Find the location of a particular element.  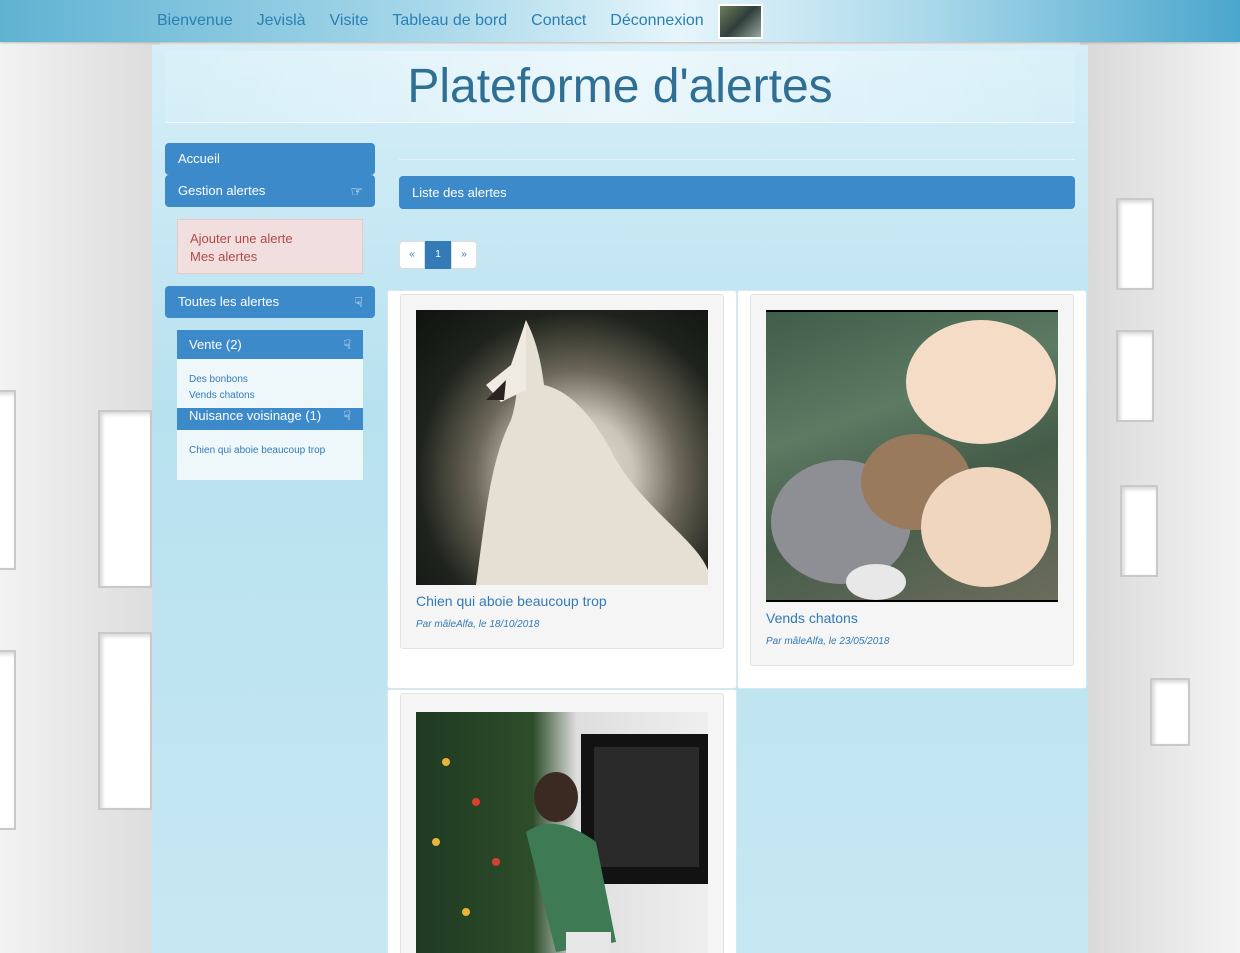

alert-image-boy-christmas-tree is located at coordinates (562, 832).